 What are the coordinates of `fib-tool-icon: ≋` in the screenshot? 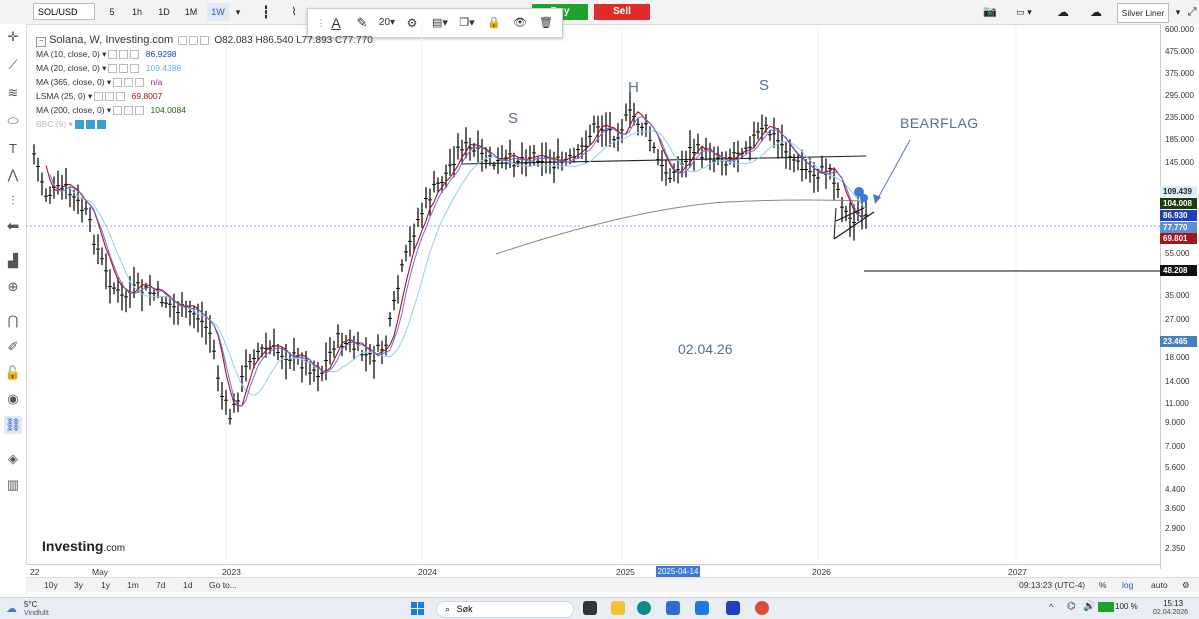 It's located at (13, 93).